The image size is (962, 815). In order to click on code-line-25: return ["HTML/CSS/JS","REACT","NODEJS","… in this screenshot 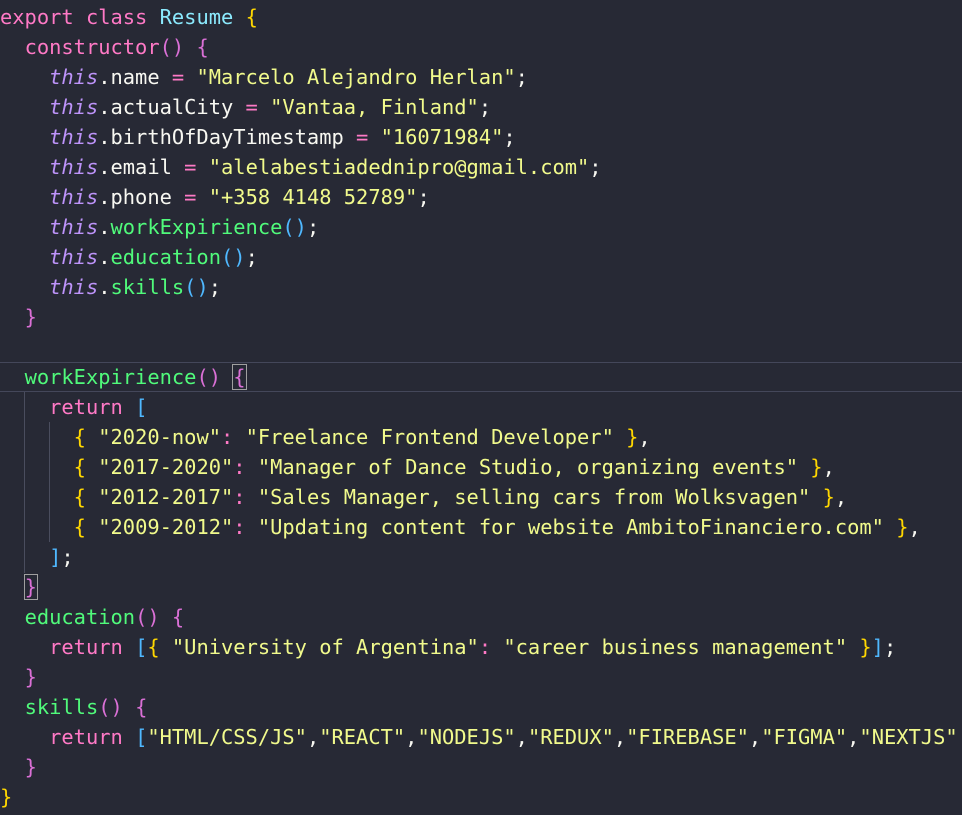, I will do `click(481, 737)`.